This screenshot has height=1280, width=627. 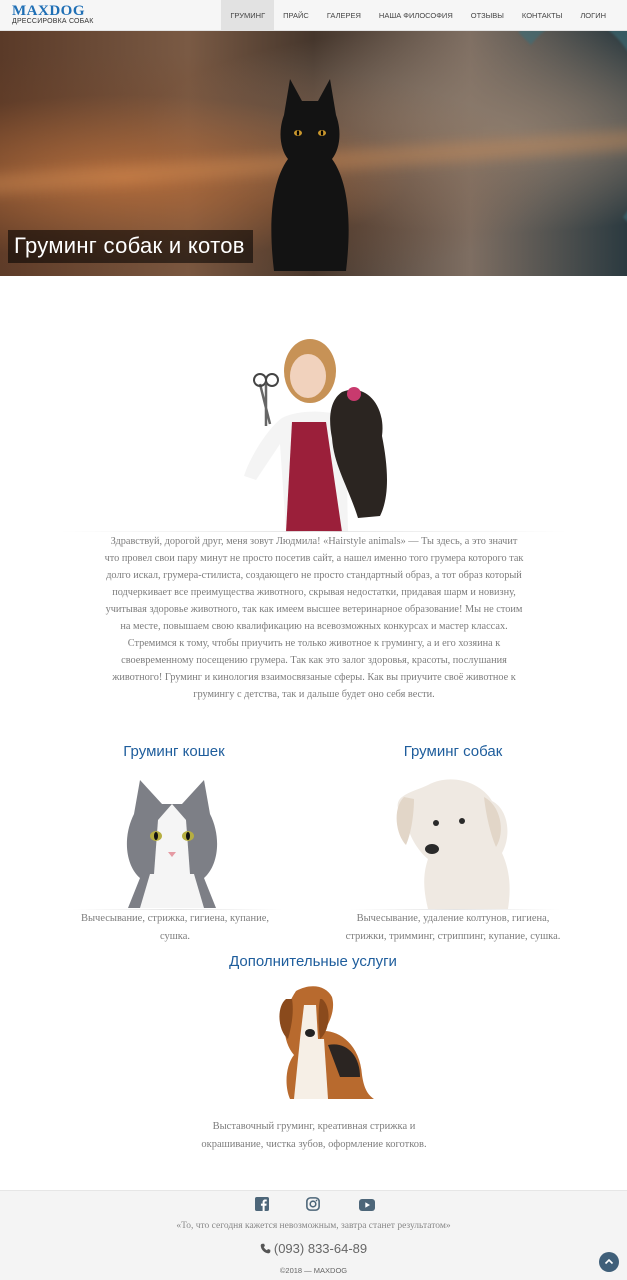 I want to click on dog-grooming-title: Груминг собак, so click(x=453, y=751).